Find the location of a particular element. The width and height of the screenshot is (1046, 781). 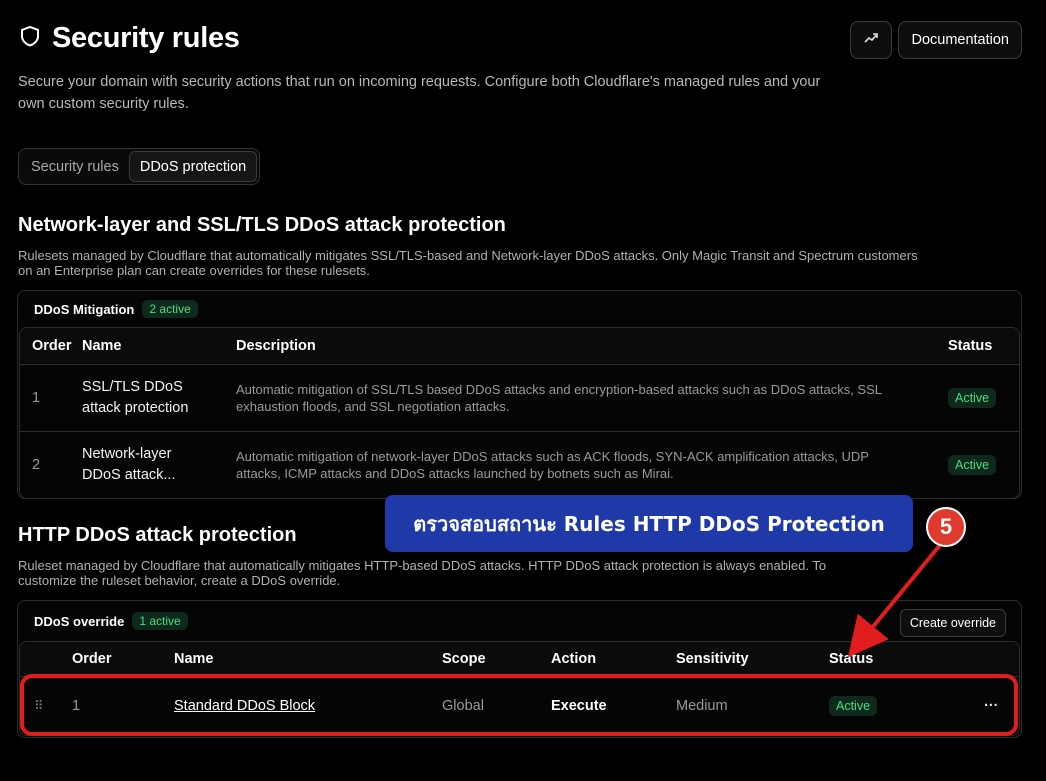

row-action: Execute is located at coordinates (579, 706).